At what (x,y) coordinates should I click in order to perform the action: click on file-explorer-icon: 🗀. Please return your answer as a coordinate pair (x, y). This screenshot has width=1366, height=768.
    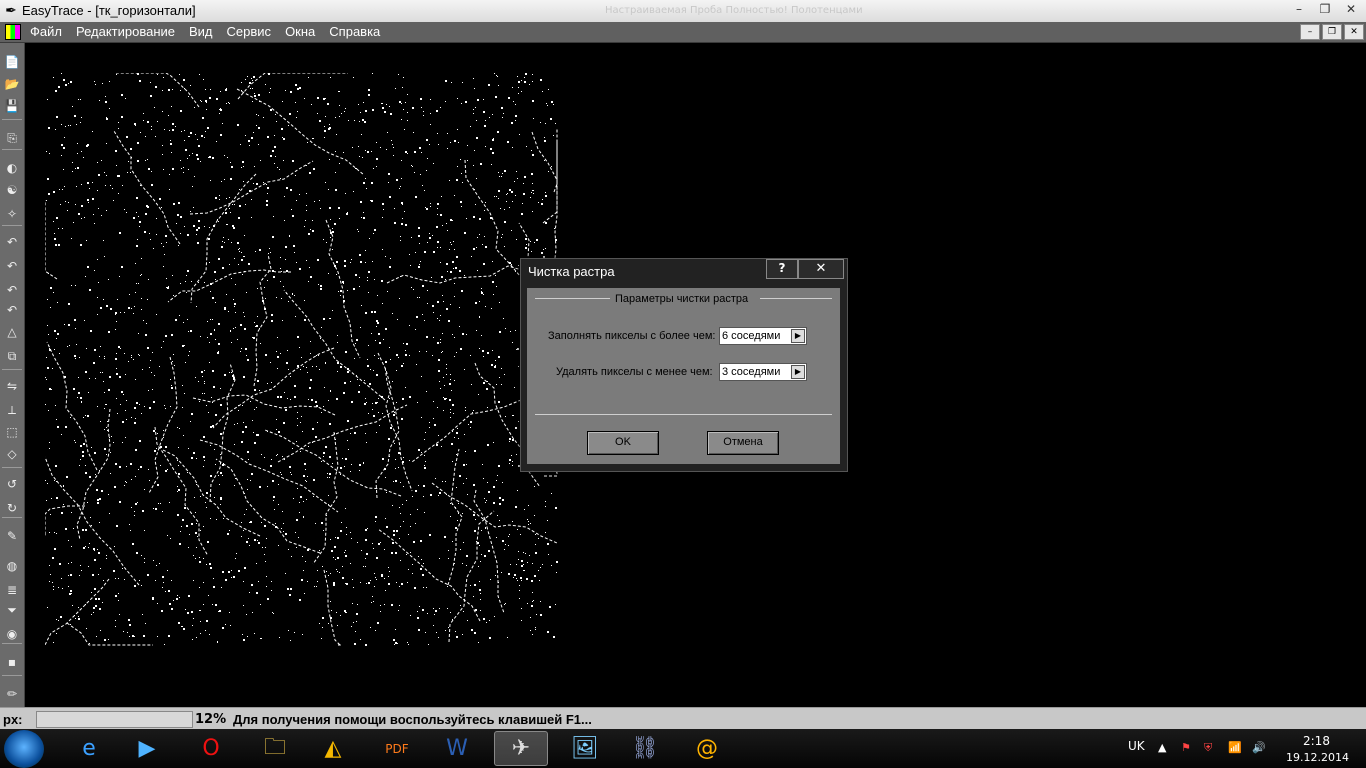
    Looking at the image, I should click on (275, 748).